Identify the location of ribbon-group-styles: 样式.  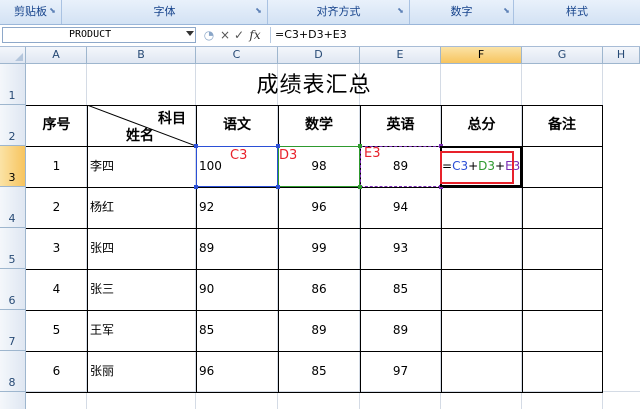
(577, 12).